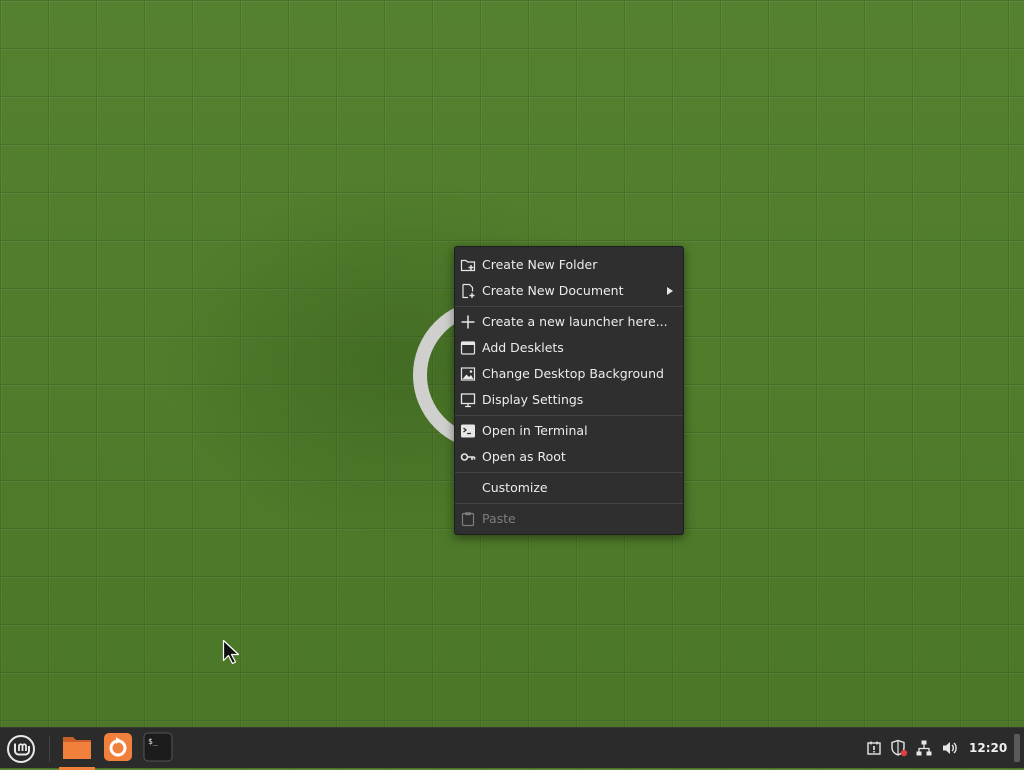 The width and height of the screenshot is (1024, 770). I want to click on menu-item-label: Paste, so click(499, 518).